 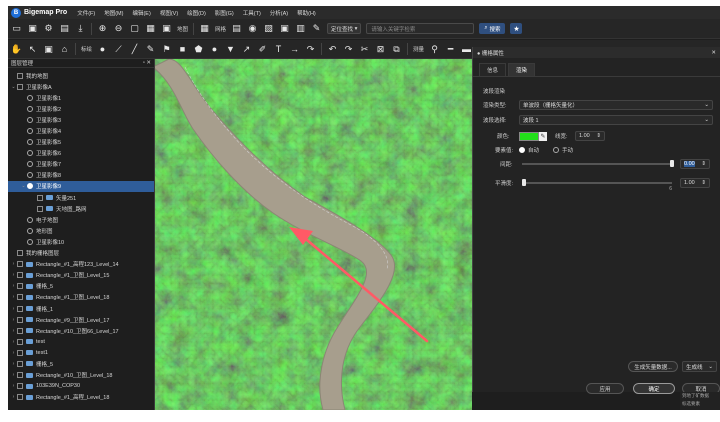 I want to click on measure-point-icon: ⚲, so click(x=434, y=49).